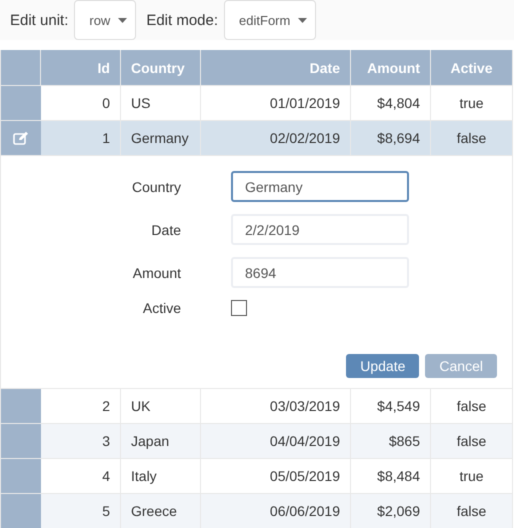  What do you see at coordinates (239, 308) in the screenshot?
I see `checkbox` at bounding box center [239, 308].